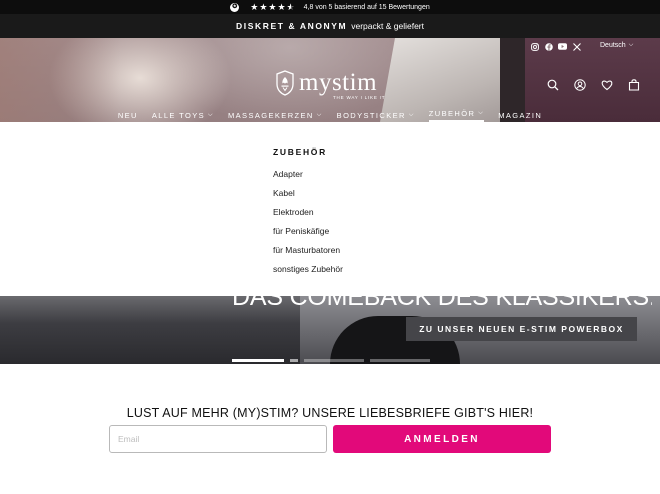 The height and width of the screenshot is (494, 660). I want to click on announcement-highlight: DISKRET & ANONYM, so click(292, 26).